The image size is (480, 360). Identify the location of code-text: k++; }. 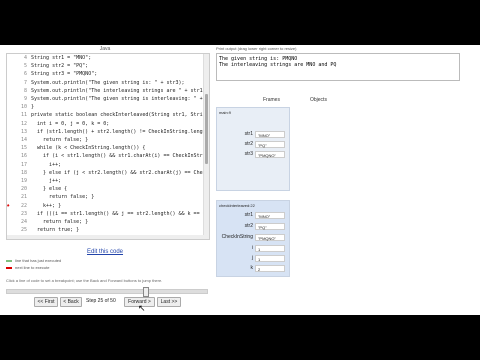
(46, 205).